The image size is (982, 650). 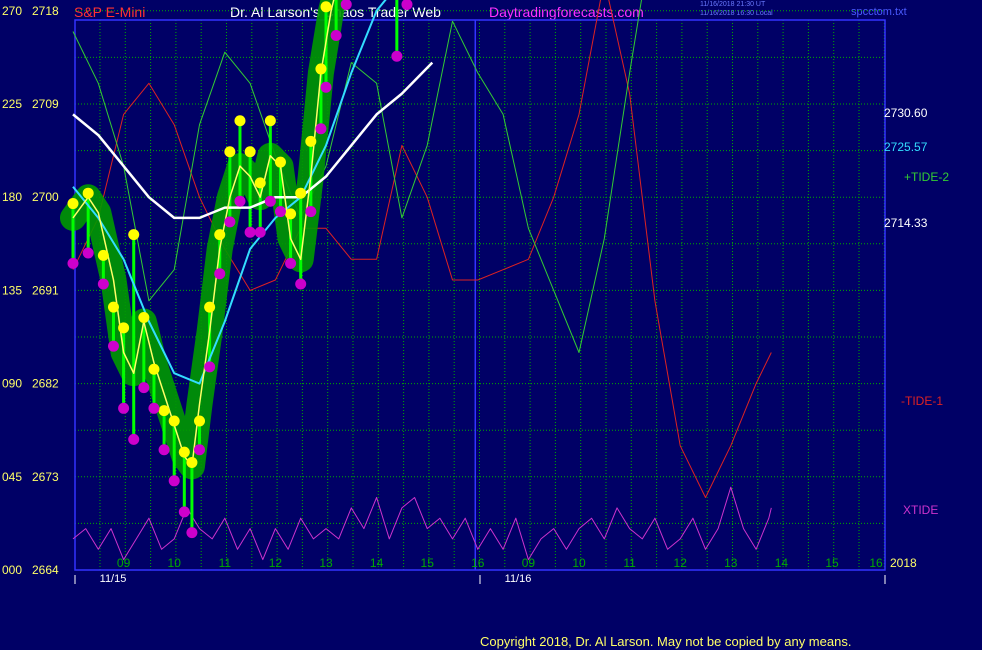 I want to click on x-day-label: 11/16, so click(x=518, y=579).